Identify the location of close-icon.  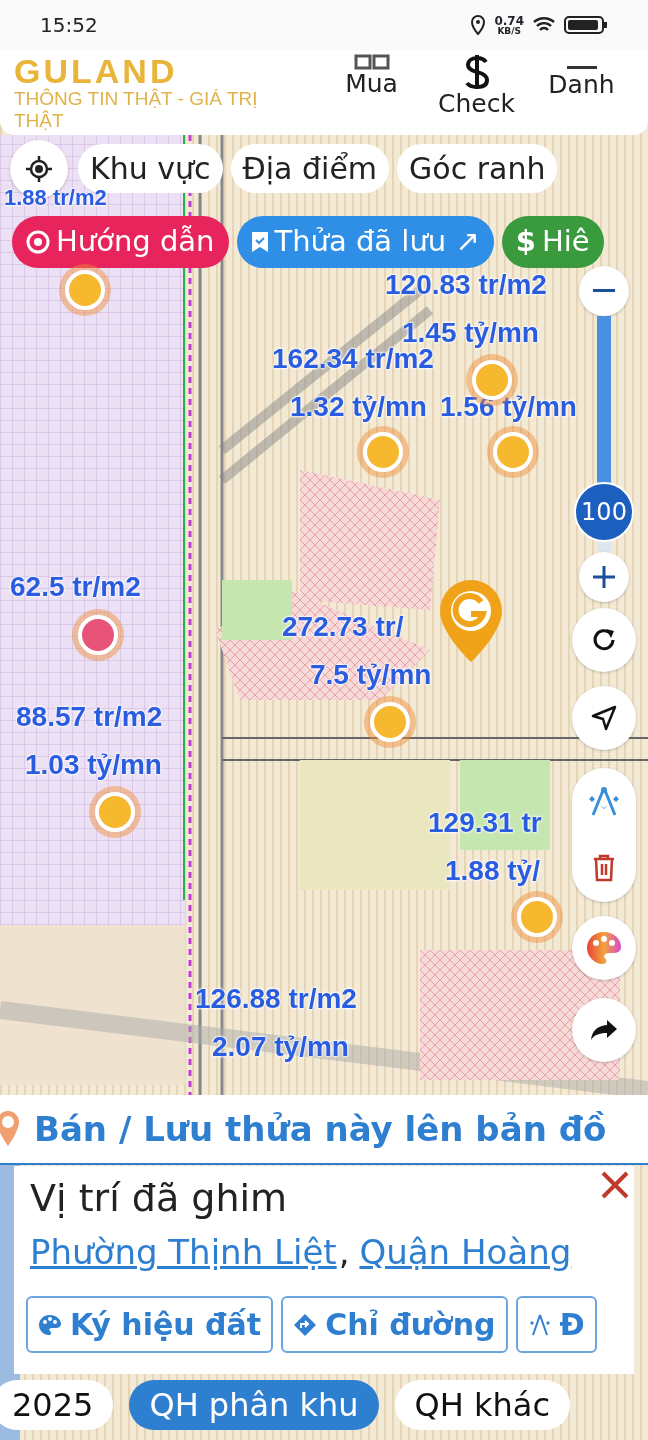
(615, 1185).